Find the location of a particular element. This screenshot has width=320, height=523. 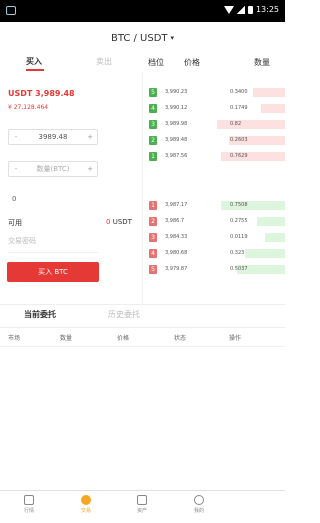

level-price: 3,989.98 is located at coordinates (176, 124).